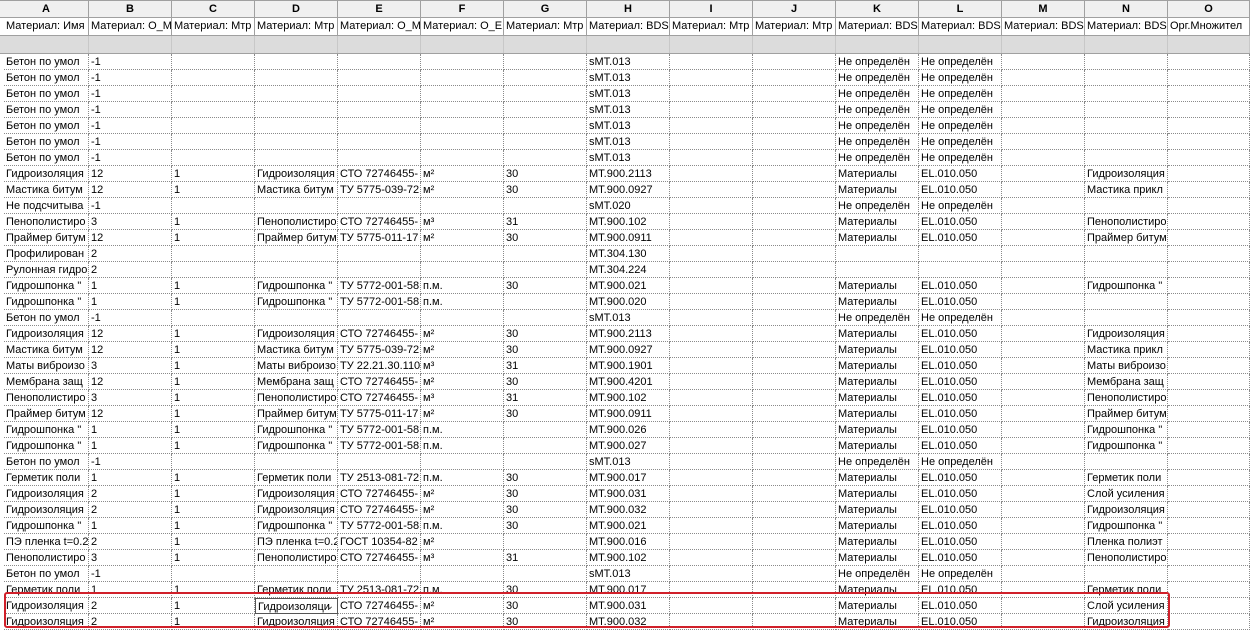 The height and width of the screenshot is (630, 1254). Describe the element at coordinates (628, 190) in the screenshot. I see `table-cell: MT.900.0927` at that location.